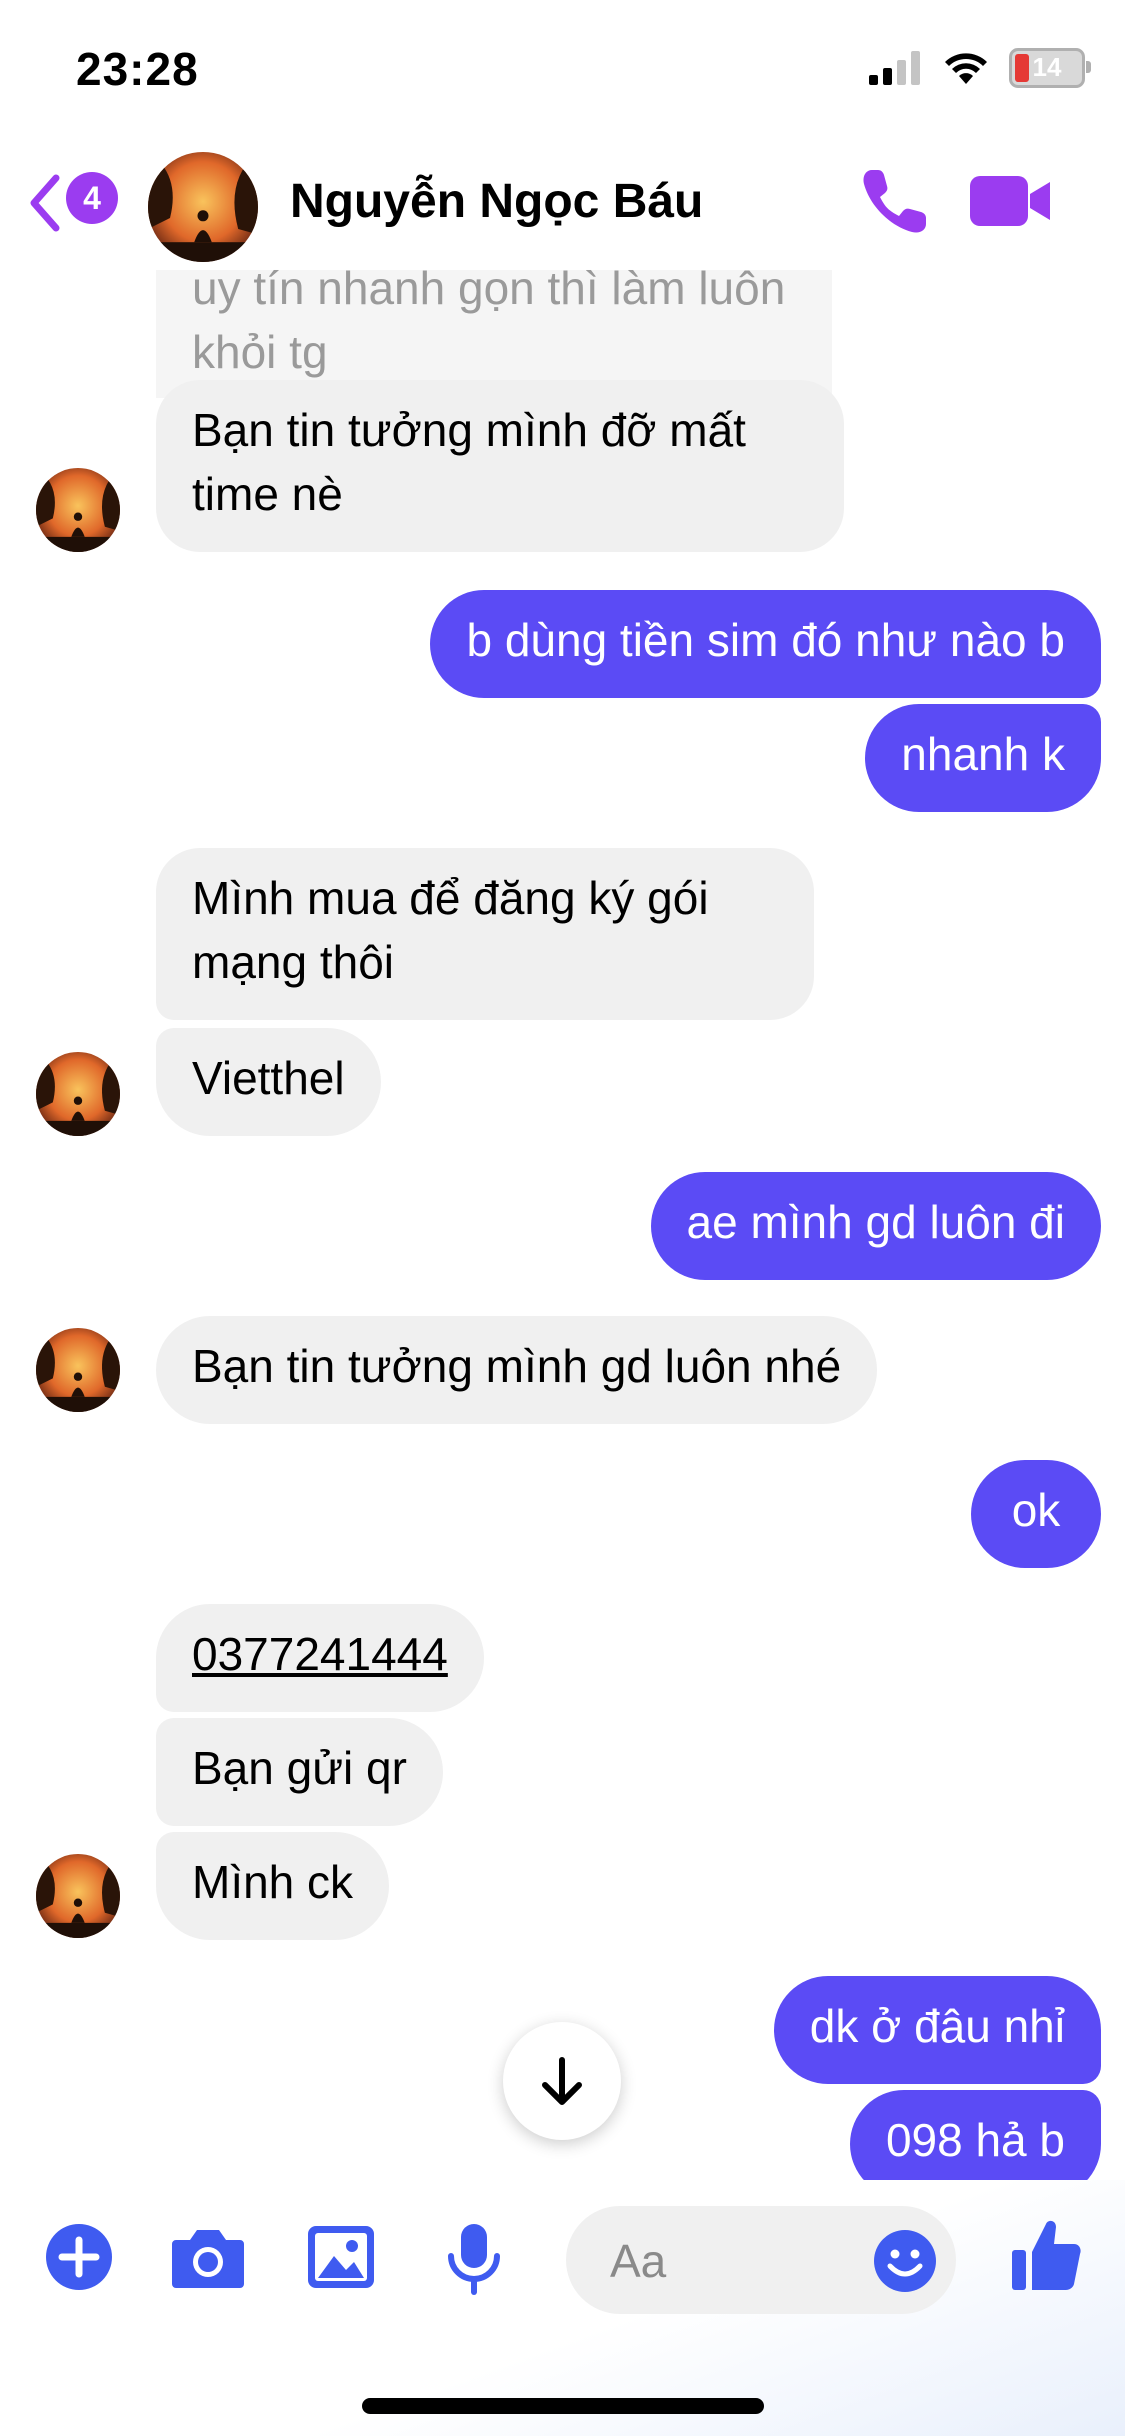 The width and height of the screenshot is (1125, 2436). I want to click on video-camera-icon, so click(1010, 201).